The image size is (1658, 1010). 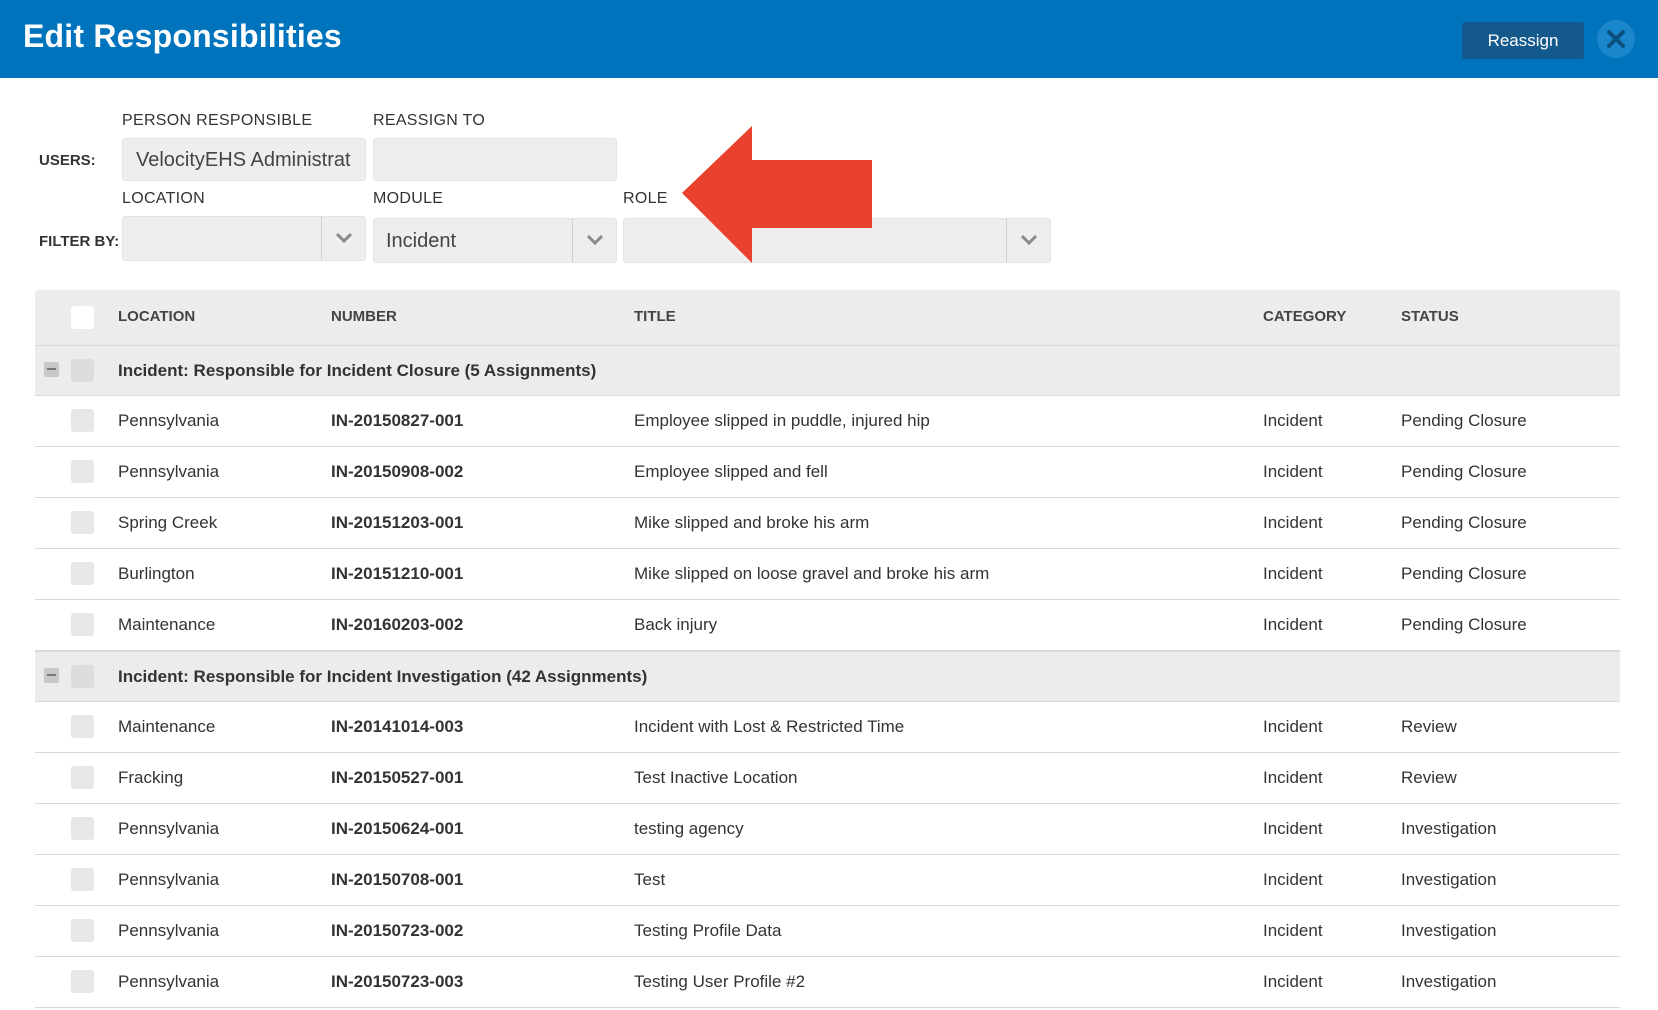 I want to click on cell-number: IN-20150723-002, so click(x=397, y=931).